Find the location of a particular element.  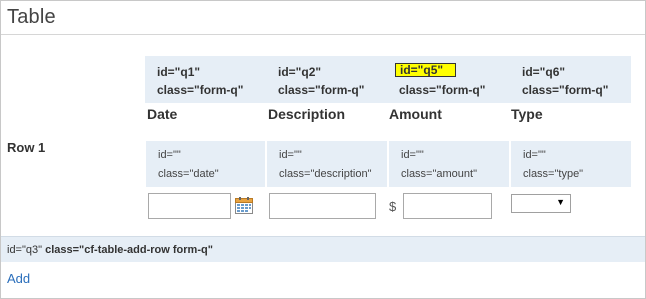

field-class-label: class="type" is located at coordinates (553, 174).